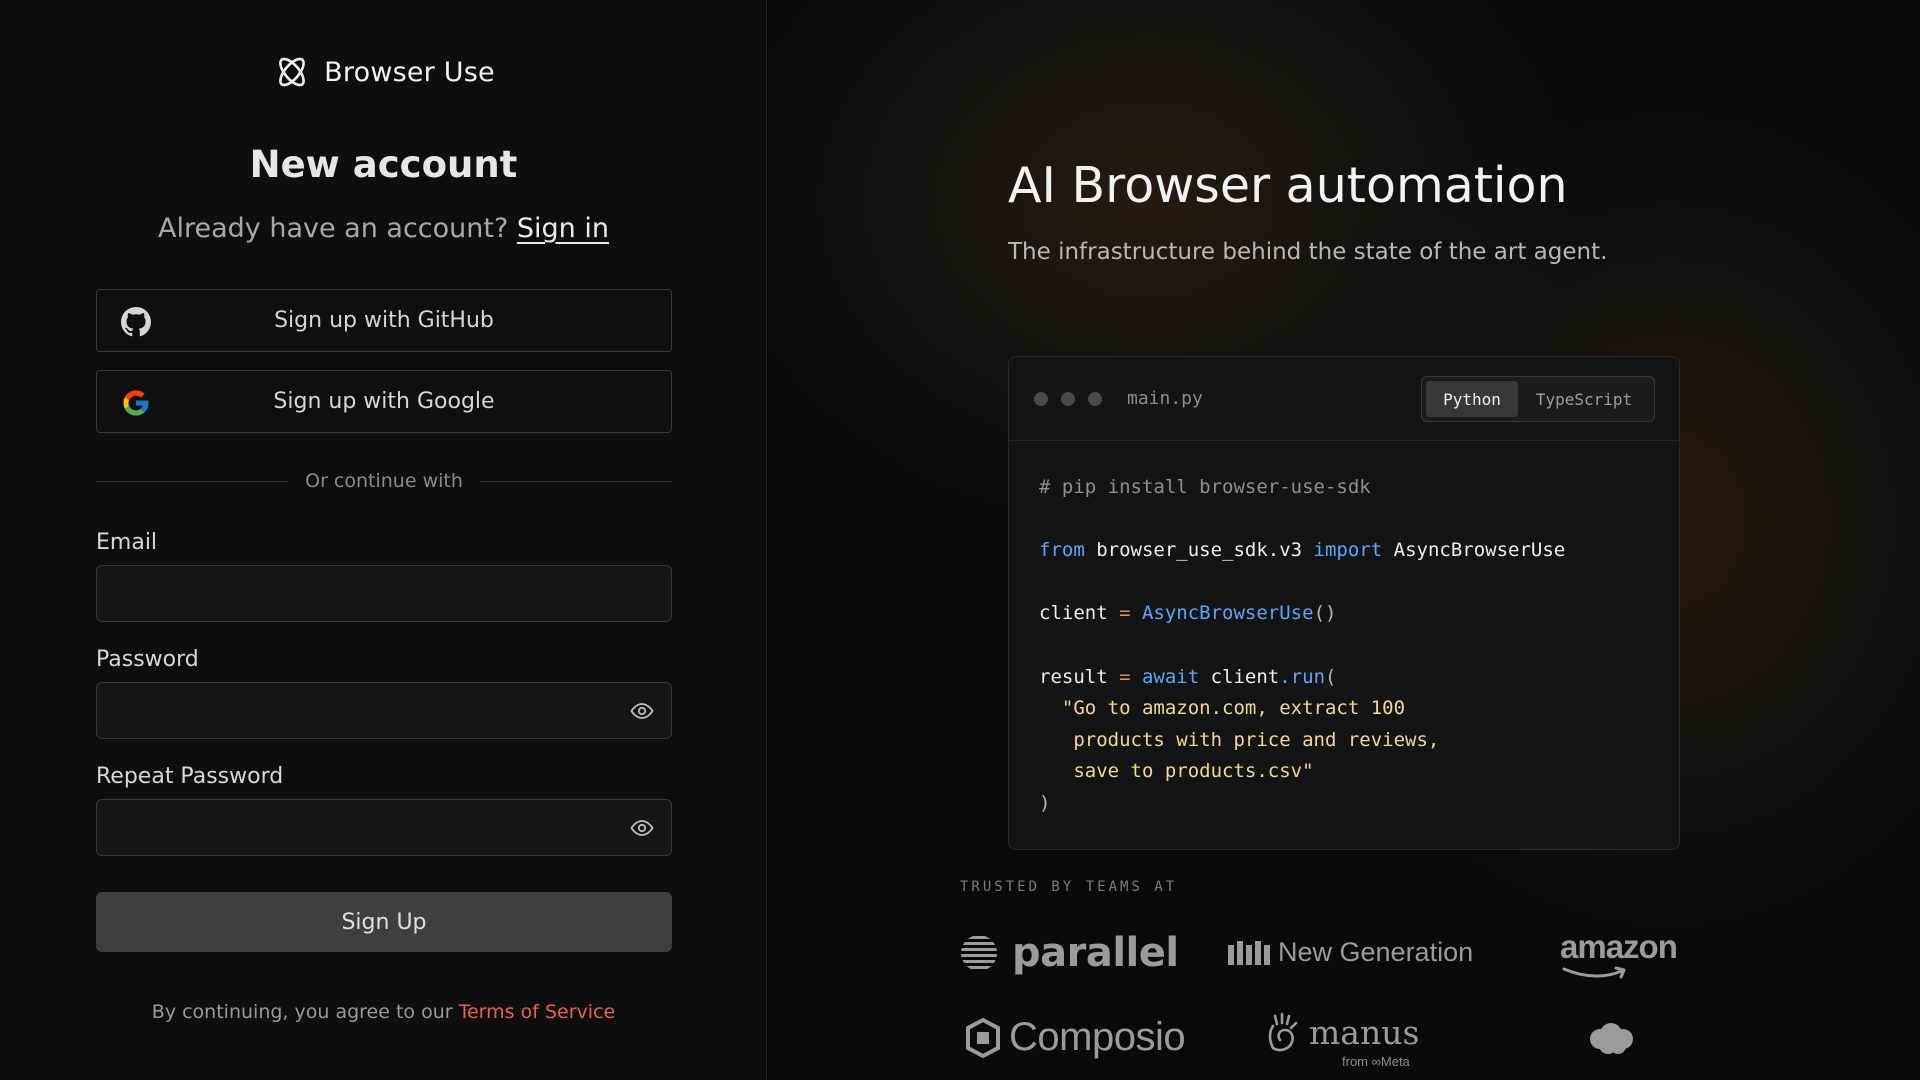  What do you see at coordinates (1165, 398) in the screenshot?
I see `code-filename: main.py` at bounding box center [1165, 398].